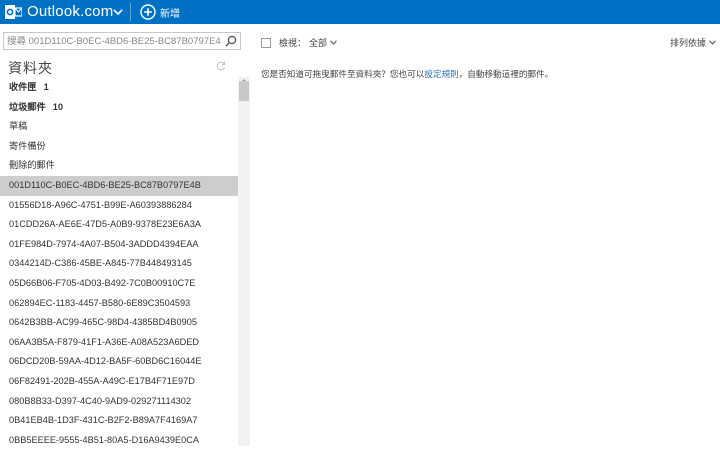 This screenshot has height=450, width=720. I want to click on search-icon, so click(231, 41).